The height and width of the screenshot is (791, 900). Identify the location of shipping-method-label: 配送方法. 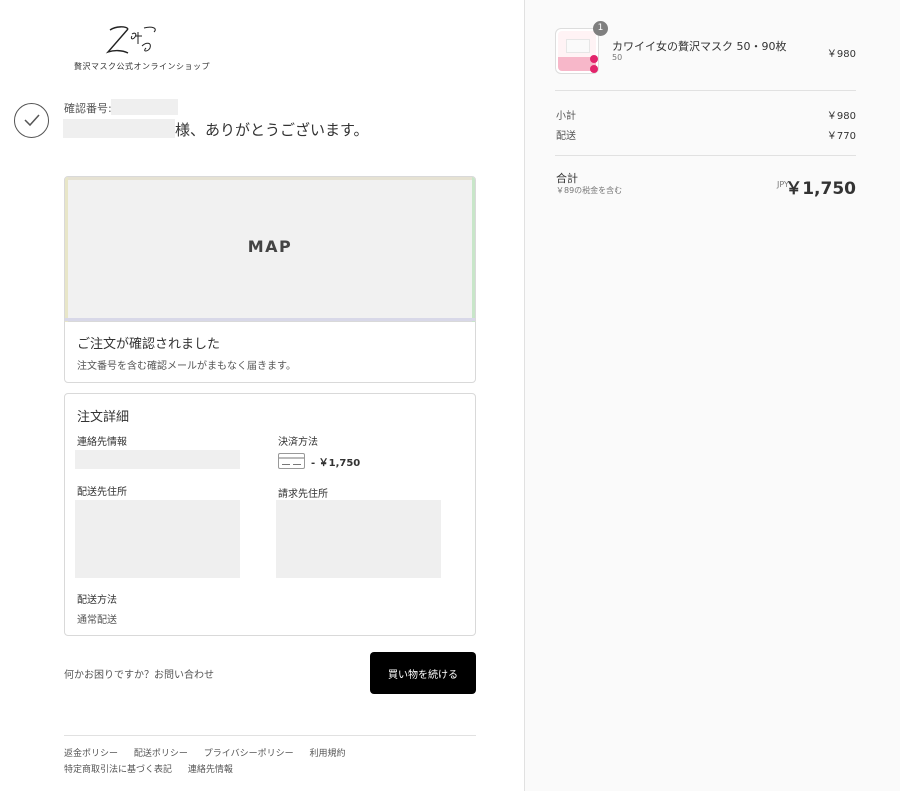
(97, 600).